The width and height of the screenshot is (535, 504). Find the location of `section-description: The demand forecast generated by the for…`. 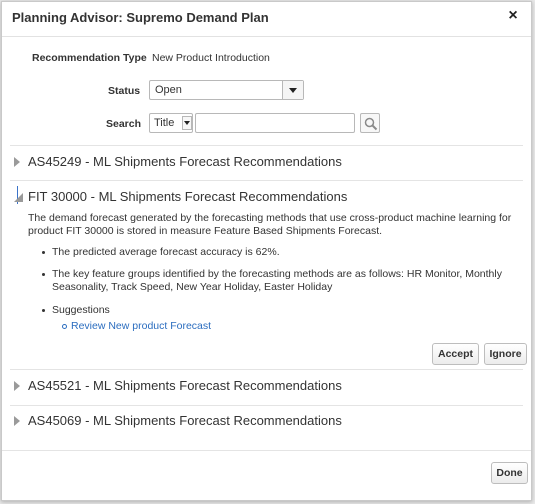

section-description: The demand forecast generated by the for… is located at coordinates (278, 225).